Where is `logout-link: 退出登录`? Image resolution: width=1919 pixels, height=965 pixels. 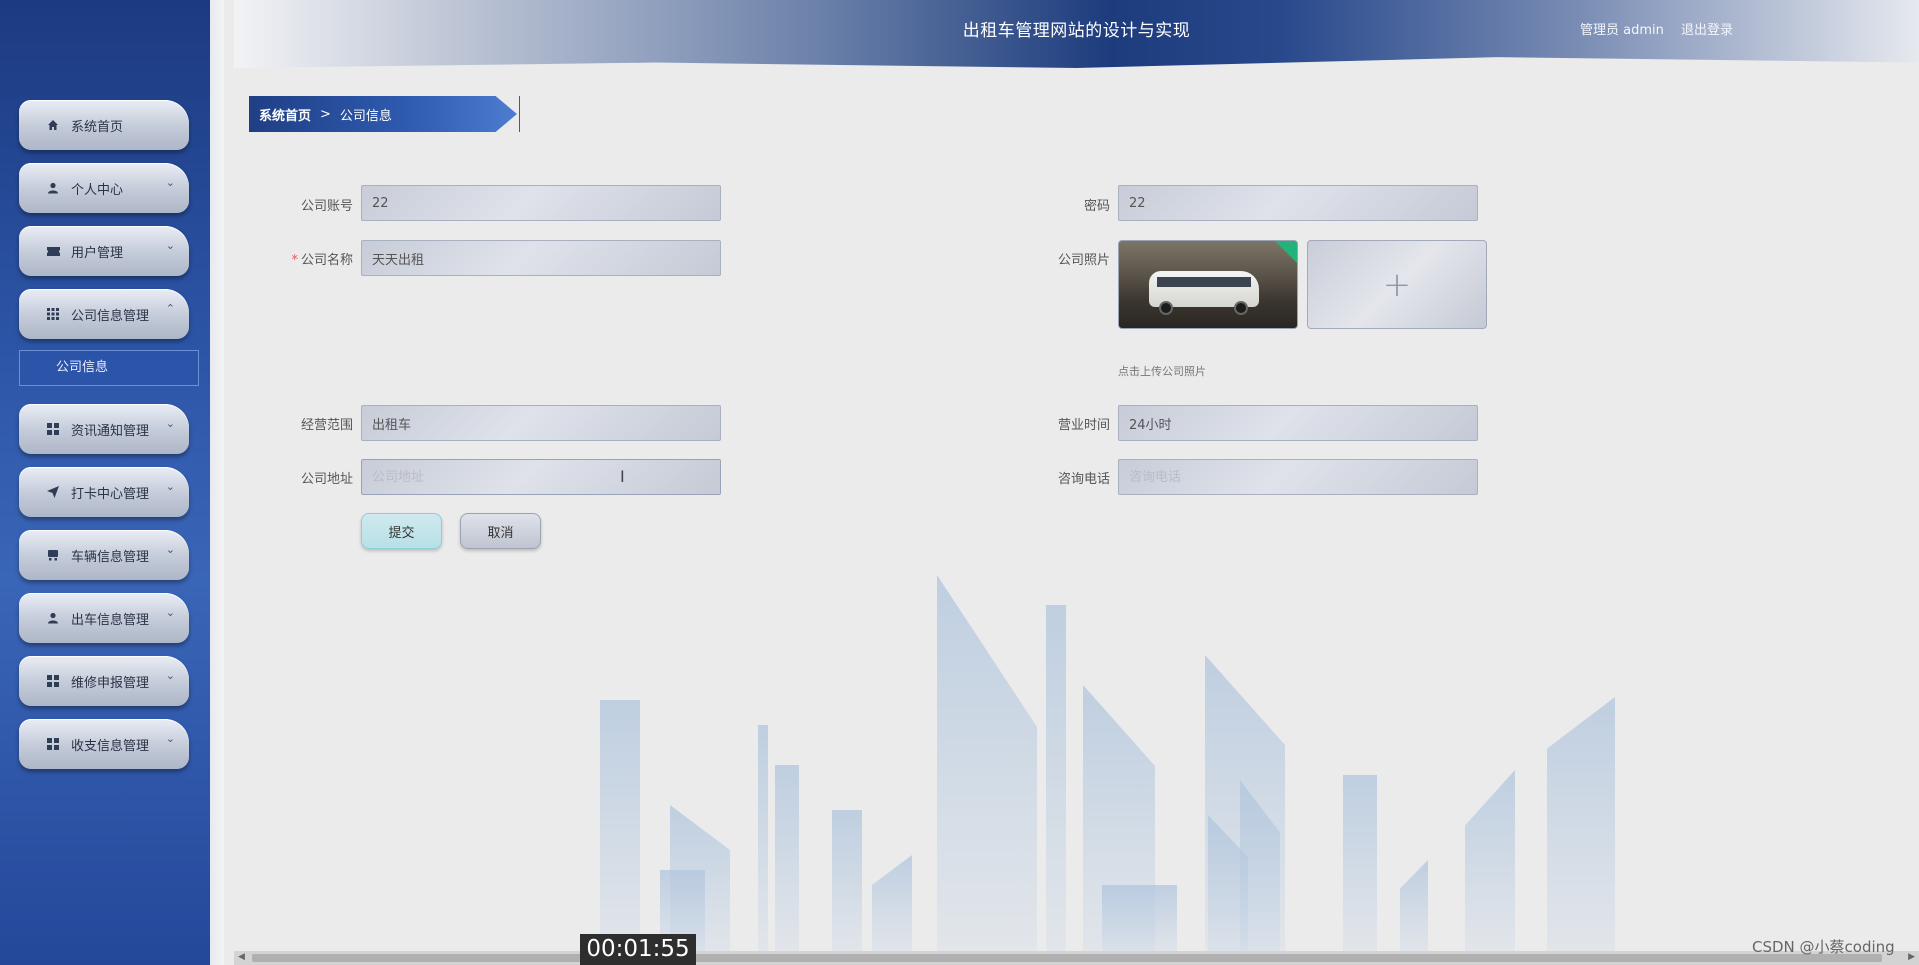
logout-link: 退出登录 is located at coordinates (1707, 28).